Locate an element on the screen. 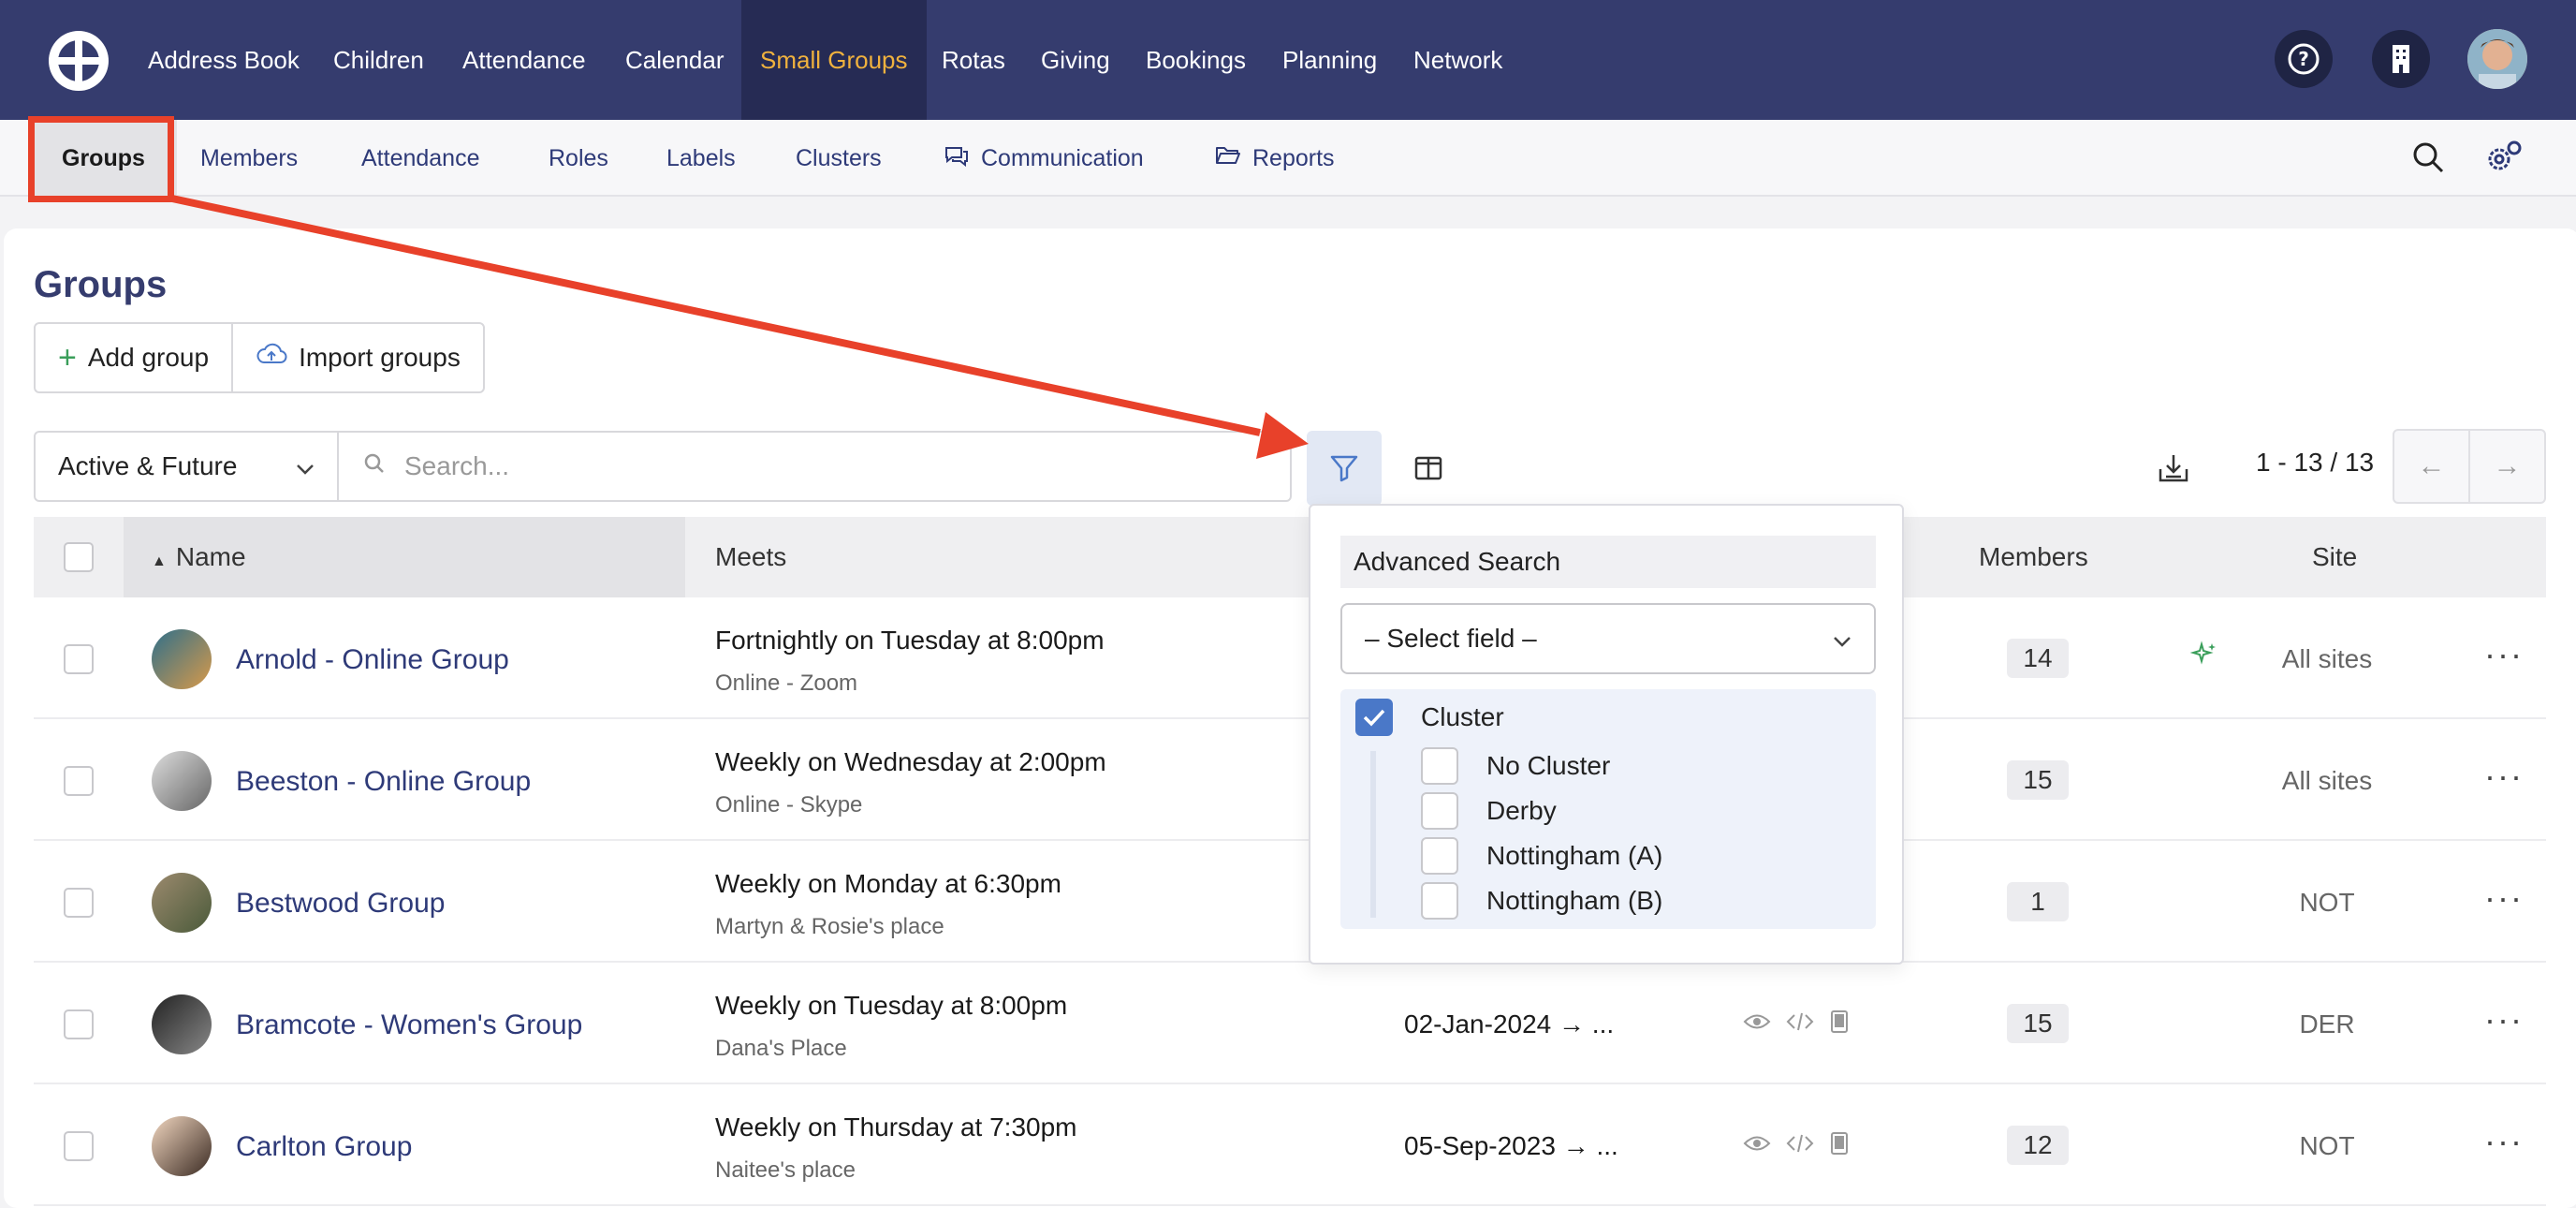  nav-giving: Giving is located at coordinates (1075, 60).